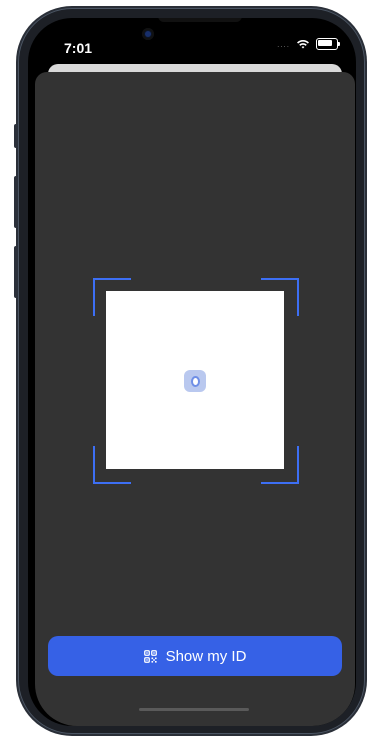 The width and height of the screenshot is (367, 737). I want to click on front-camera-icon, so click(148, 34).